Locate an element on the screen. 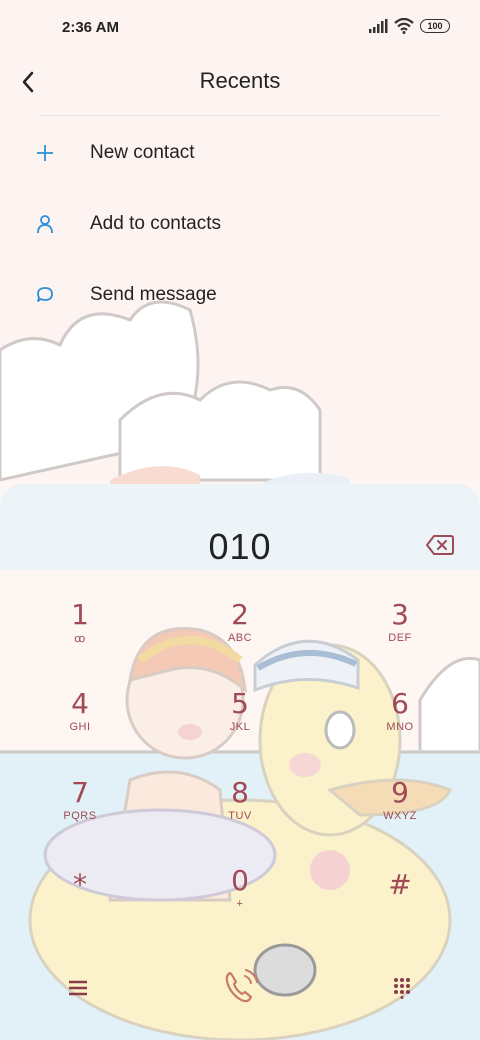 This screenshot has height=1040, width=480. dialed-number: 010 is located at coordinates (240, 546).